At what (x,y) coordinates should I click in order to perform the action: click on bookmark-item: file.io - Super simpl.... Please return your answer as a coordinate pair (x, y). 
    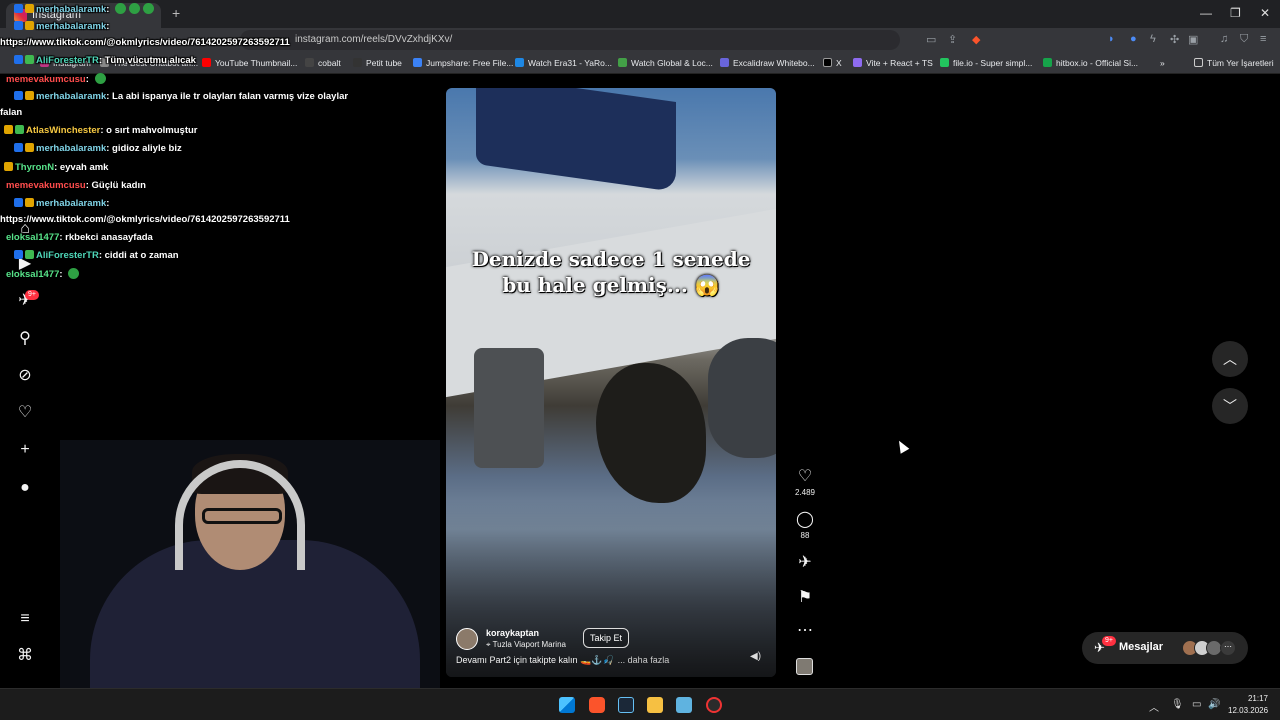
    Looking at the image, I should click on (986, 63).